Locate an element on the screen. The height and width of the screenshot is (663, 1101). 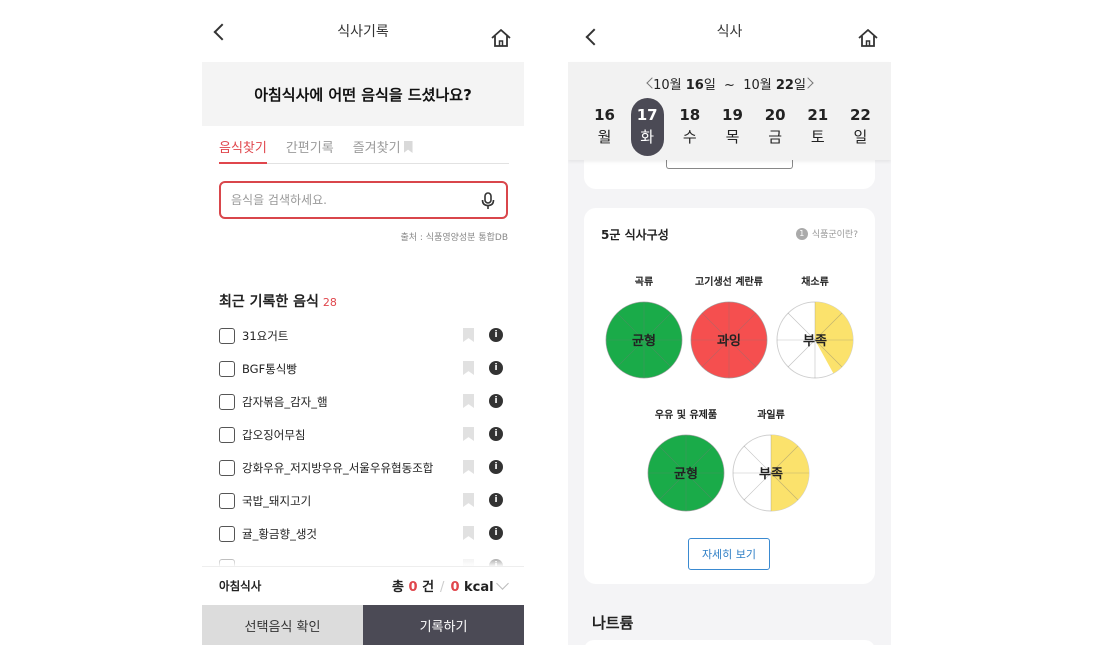
chevron-down-icon is located at coordinates (502, 583).